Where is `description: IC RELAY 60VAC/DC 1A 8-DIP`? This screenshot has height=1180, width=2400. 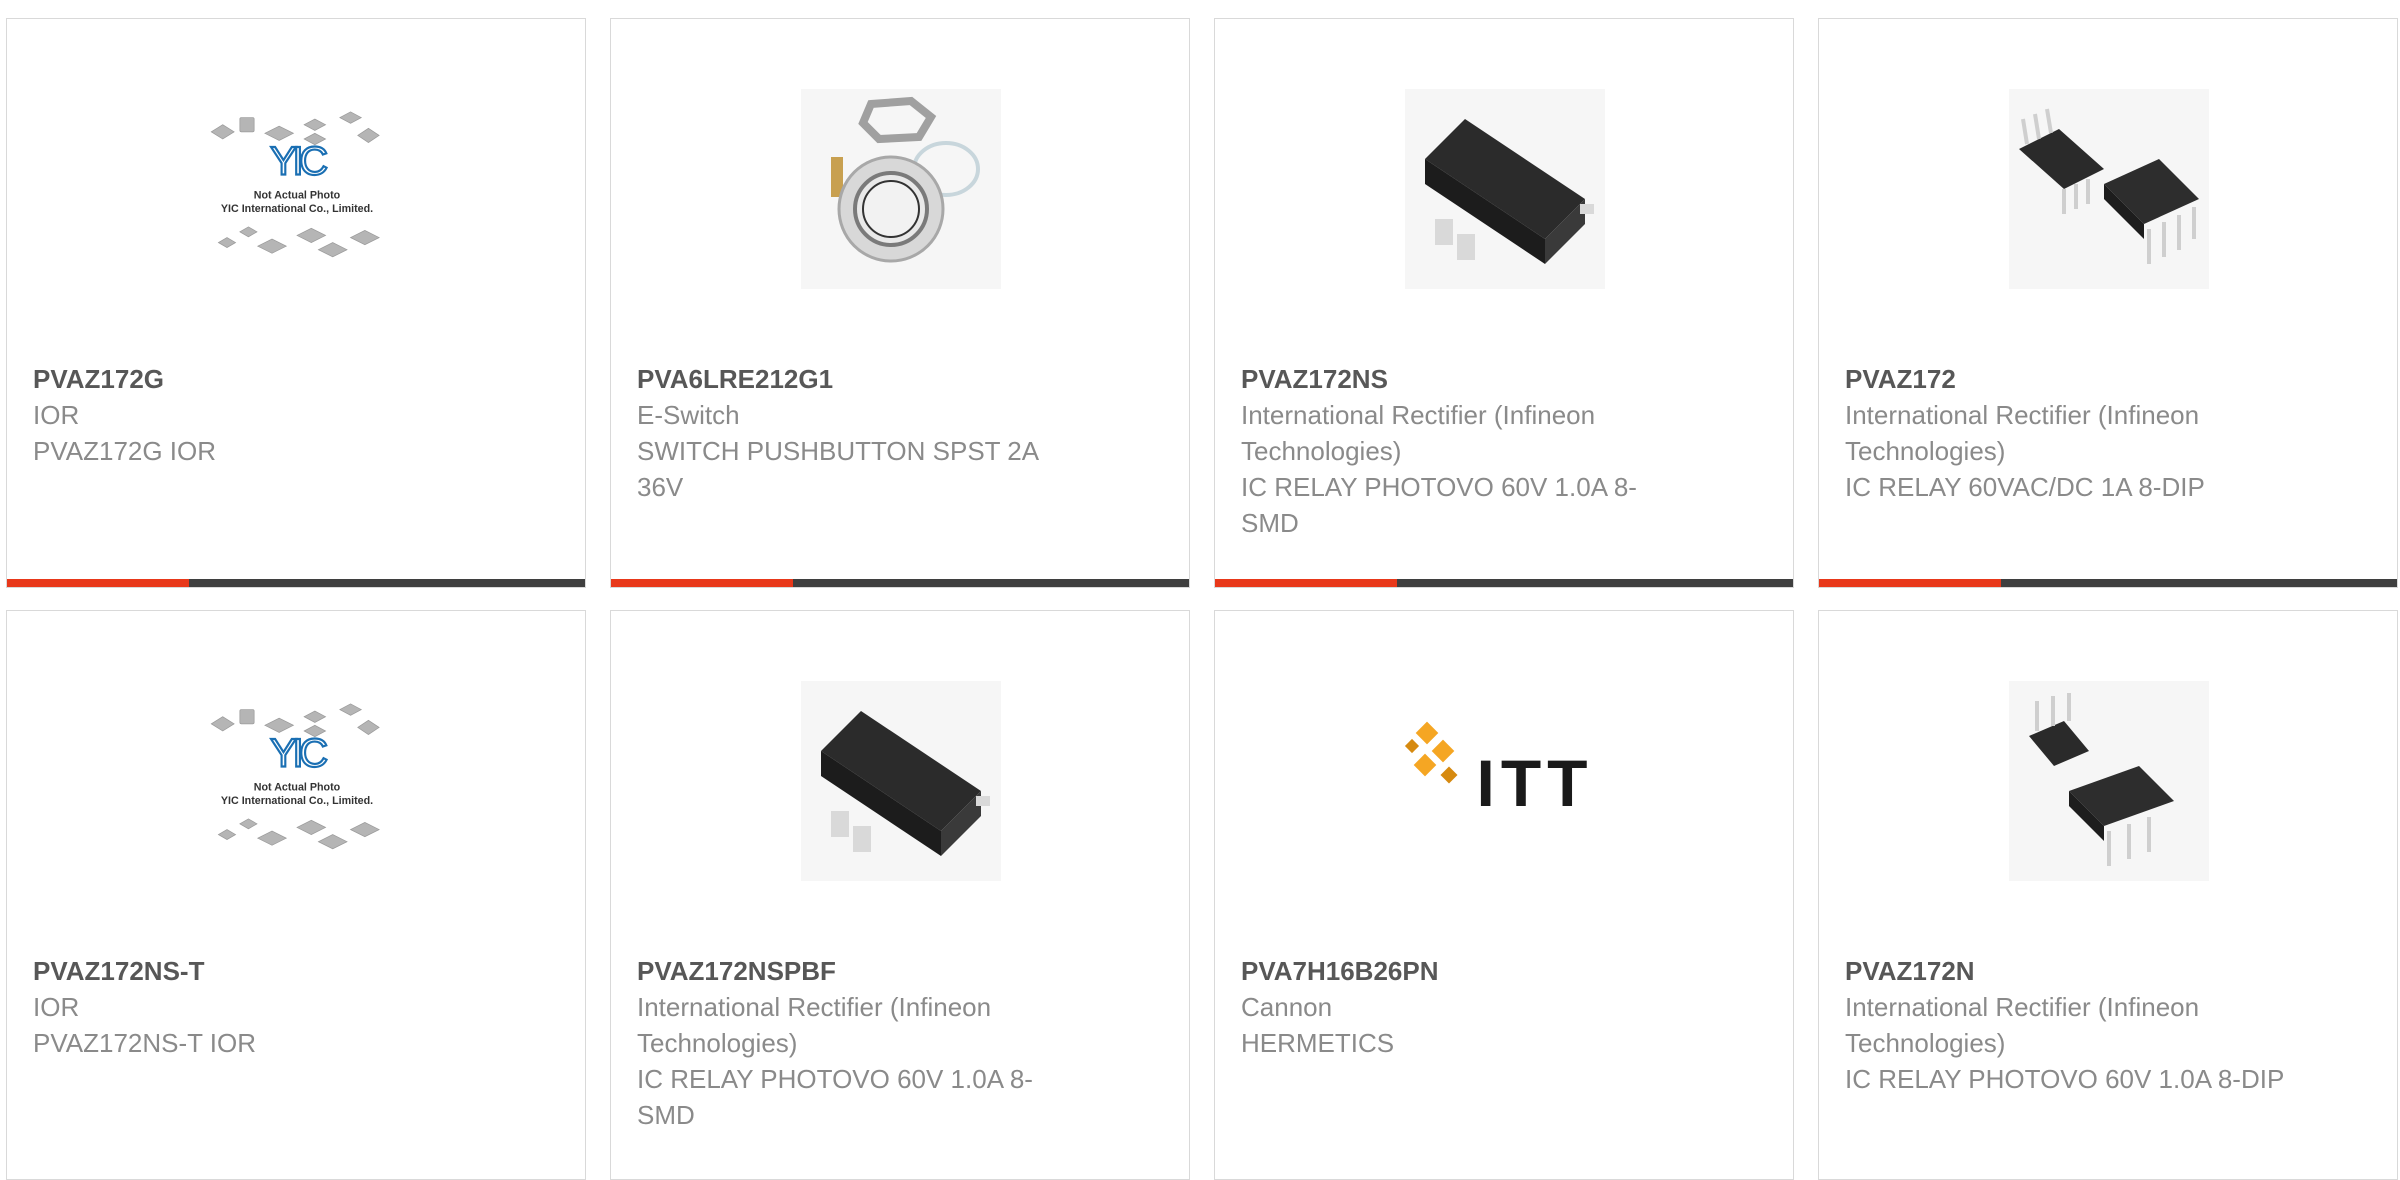 description: IC RELAY 60VAC/DC 1A 8-DIP is located at coordinates (2025, 487).